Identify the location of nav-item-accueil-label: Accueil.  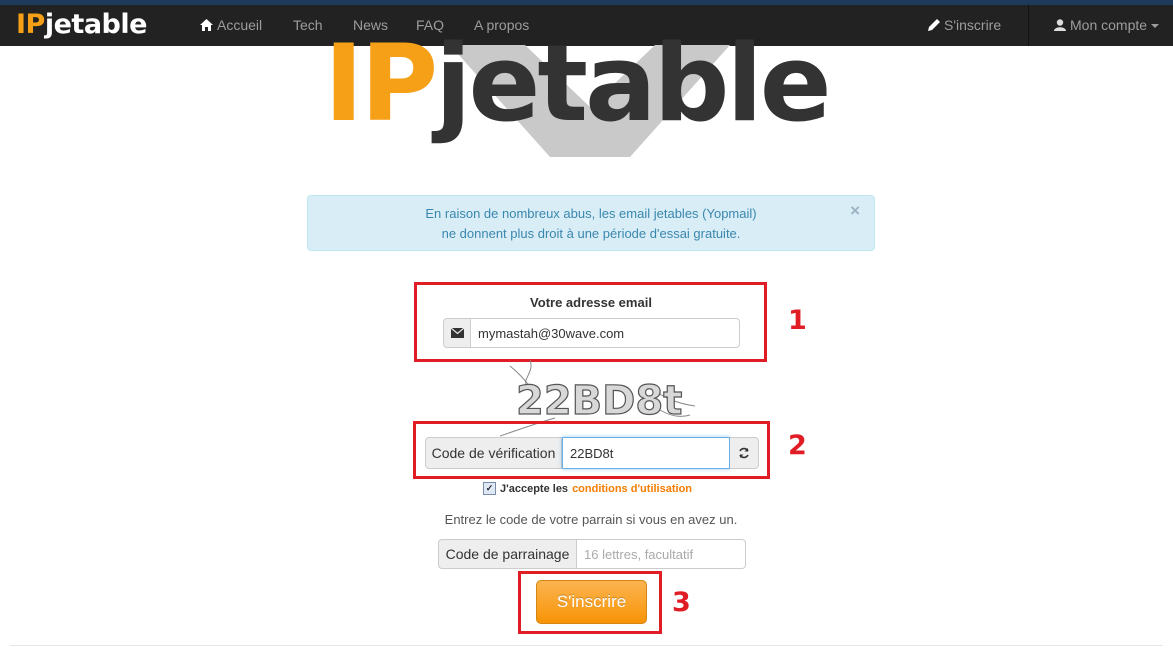
(240, 25).